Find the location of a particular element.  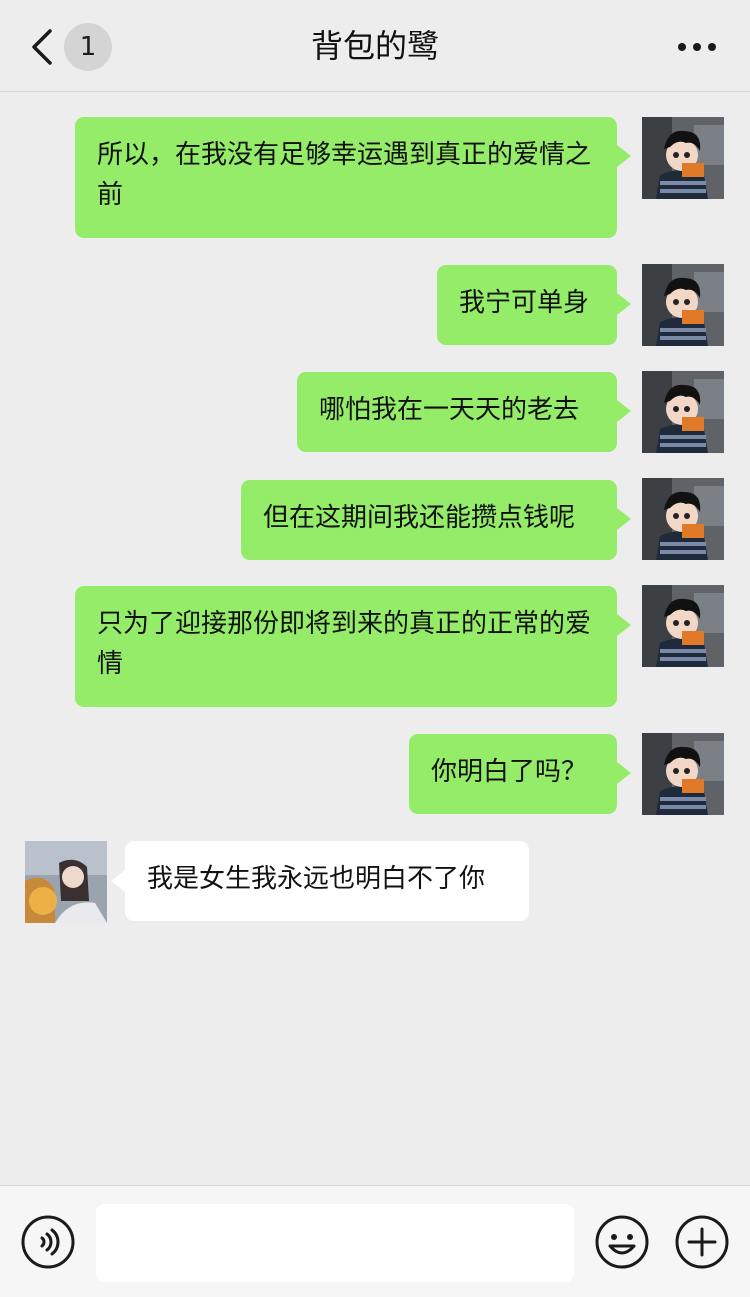

more-button is located at coordinates (697, 46).